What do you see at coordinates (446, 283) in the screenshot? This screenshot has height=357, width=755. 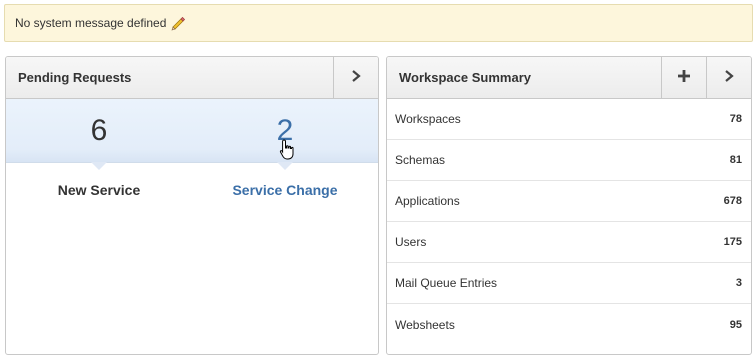 I see `row-label: Mail Queue Entries` at bounding box center [446, 283].